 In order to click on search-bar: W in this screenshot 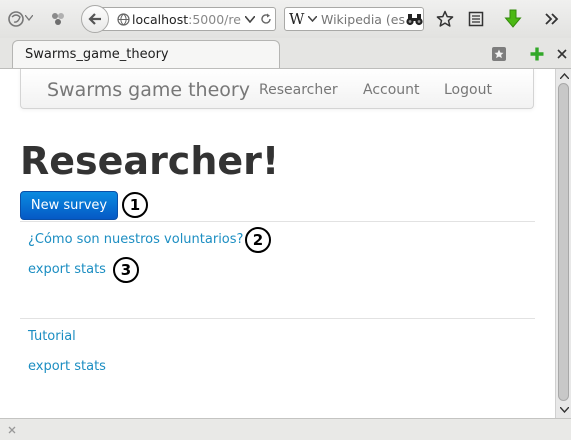, I will do `click(354, 19)`.